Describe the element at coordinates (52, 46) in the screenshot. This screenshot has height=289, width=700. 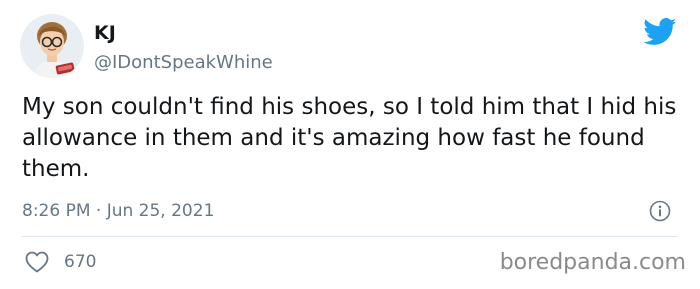
I see `avatar` at that location.